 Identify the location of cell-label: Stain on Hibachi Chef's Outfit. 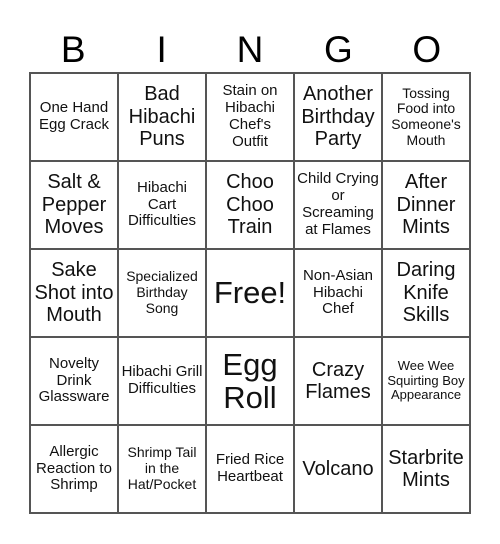
(250, 116).